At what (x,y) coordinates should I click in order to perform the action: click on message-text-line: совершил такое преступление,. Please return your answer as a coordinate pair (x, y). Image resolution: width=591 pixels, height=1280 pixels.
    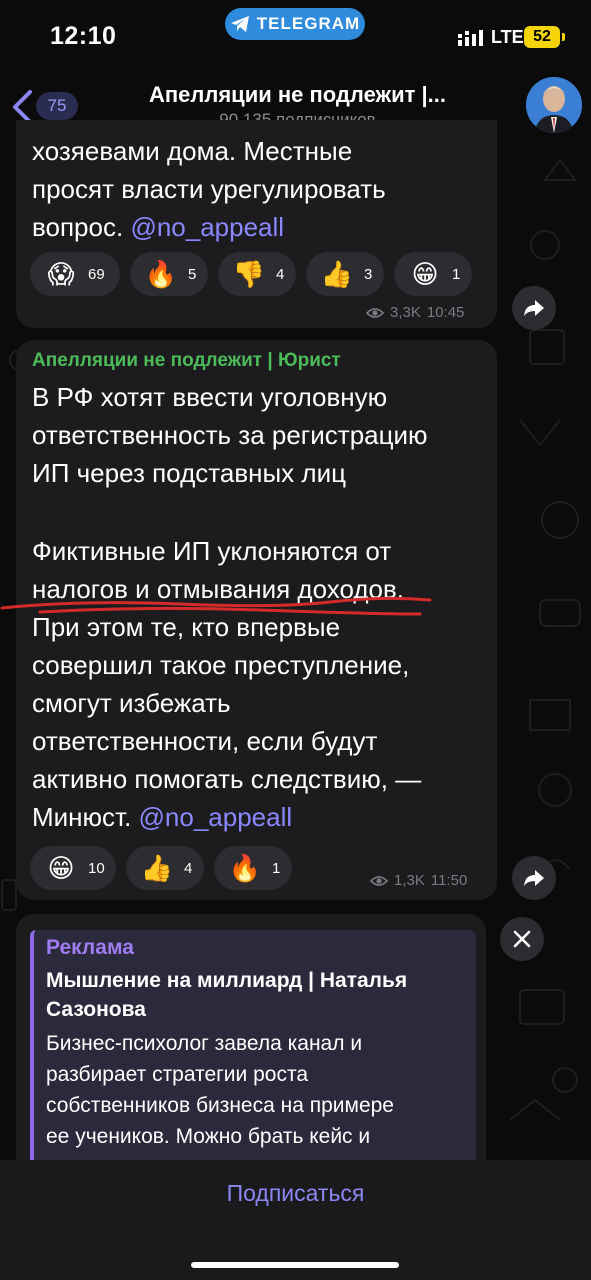
    Looking at the image, I should click on (221, 665).